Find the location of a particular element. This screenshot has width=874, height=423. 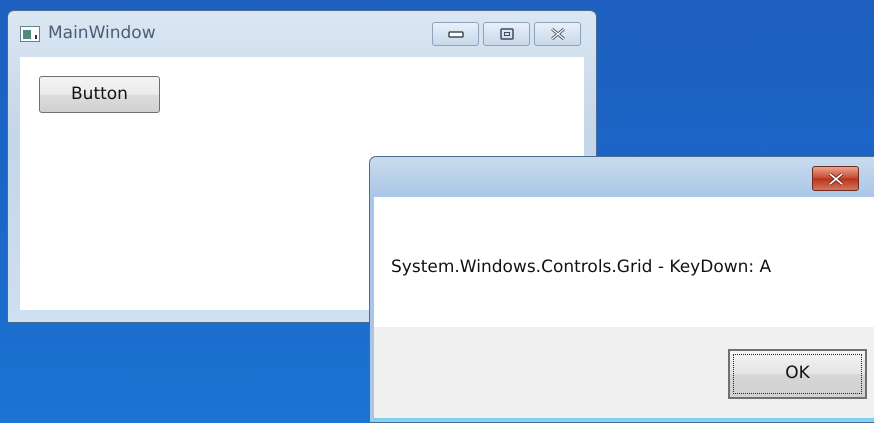

minimize-button is located at coordinates (455, 34).